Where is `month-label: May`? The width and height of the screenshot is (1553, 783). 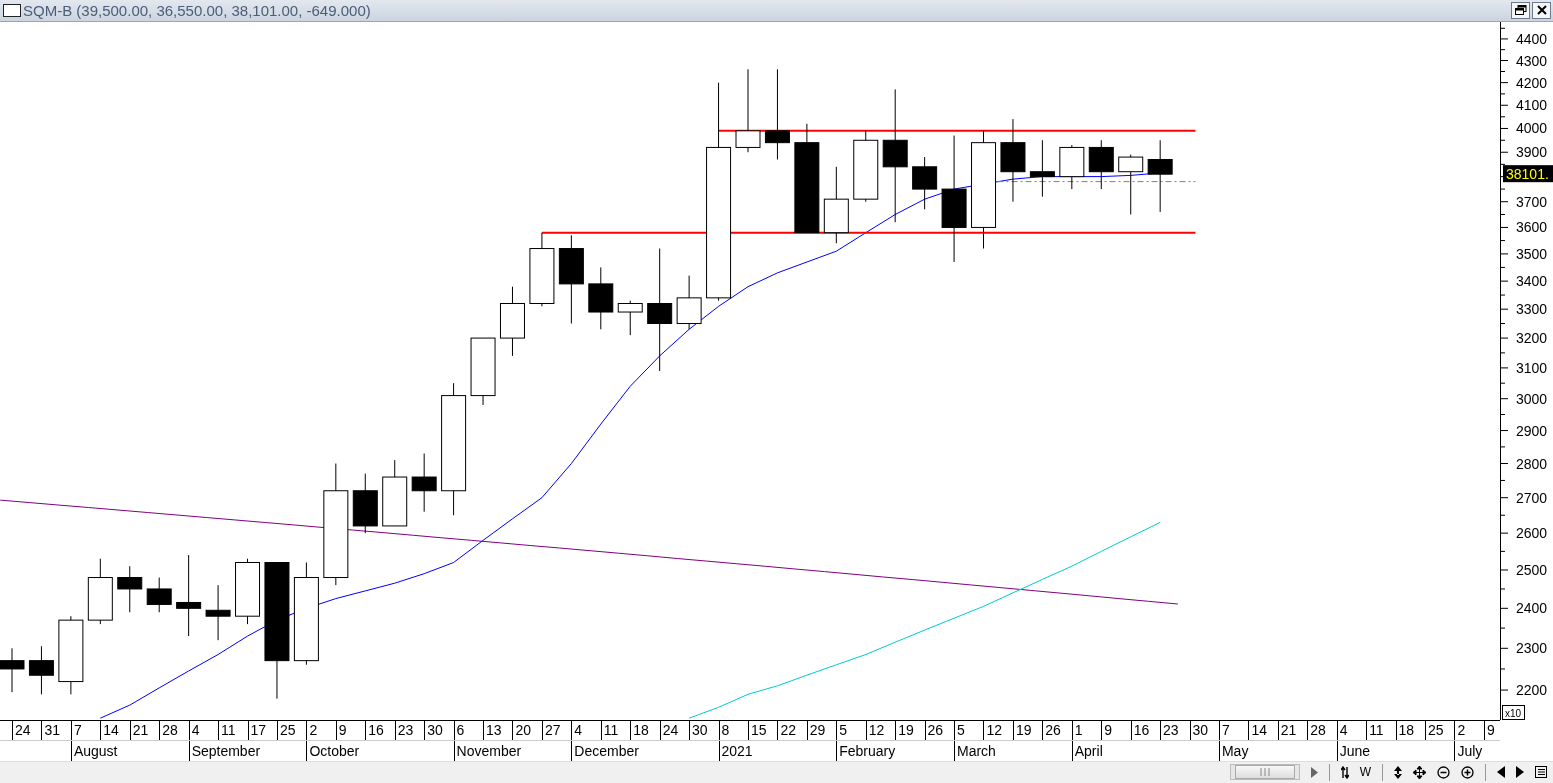 month-label: May is located at coordinates (1277, 751).